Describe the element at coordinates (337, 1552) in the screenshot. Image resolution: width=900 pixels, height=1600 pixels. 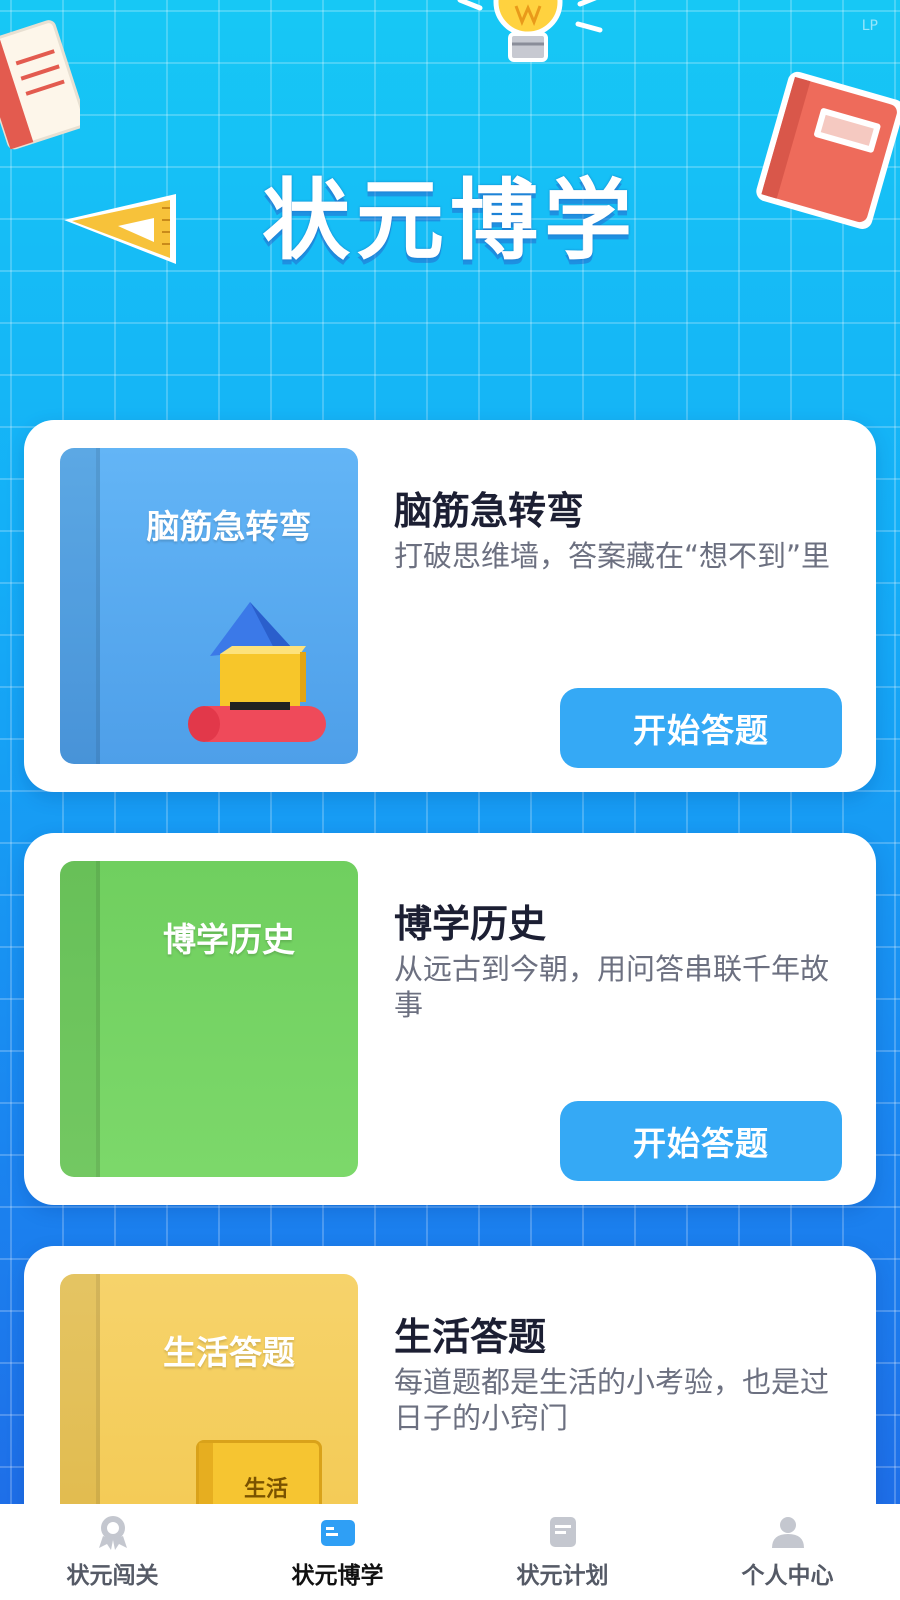
I see `tab-knowledge: 状元博学` at that location.